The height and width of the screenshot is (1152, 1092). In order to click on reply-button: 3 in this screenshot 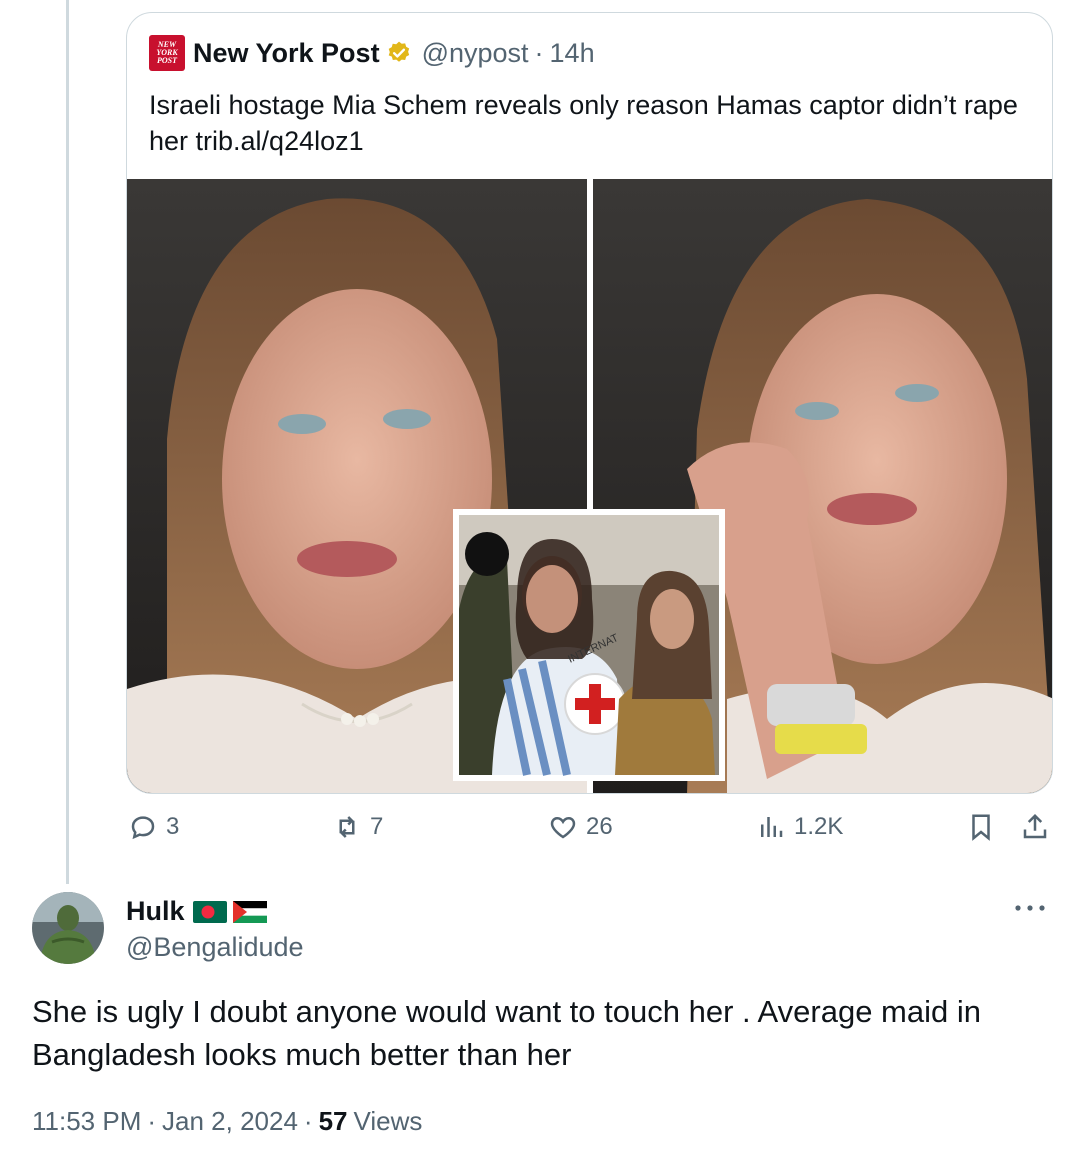, I will do `click(153, 827)`.